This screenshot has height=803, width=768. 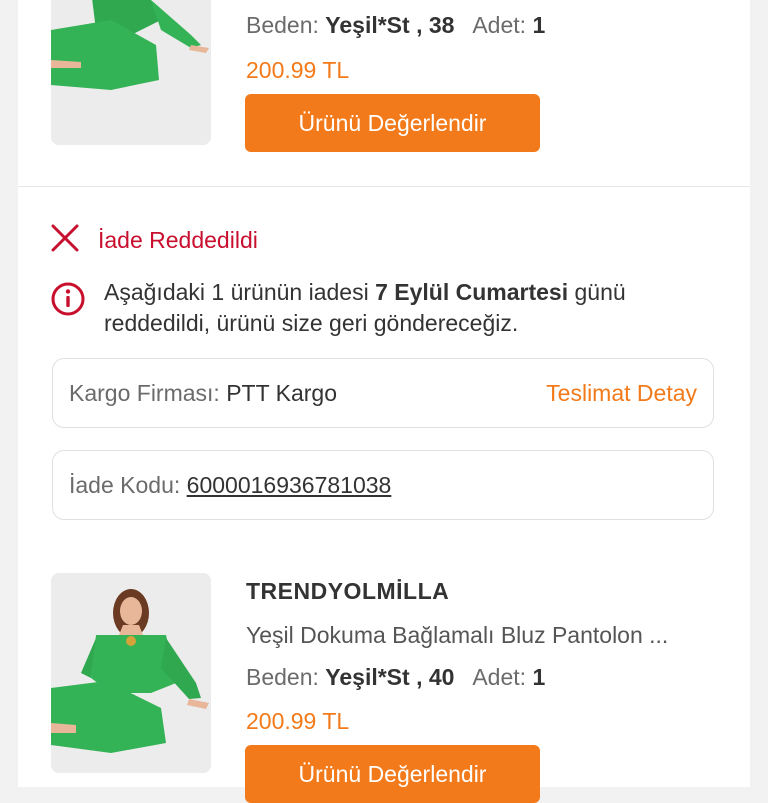 I want to click on cargo-label: Kargo Firması:, so click(x=144, y=392).